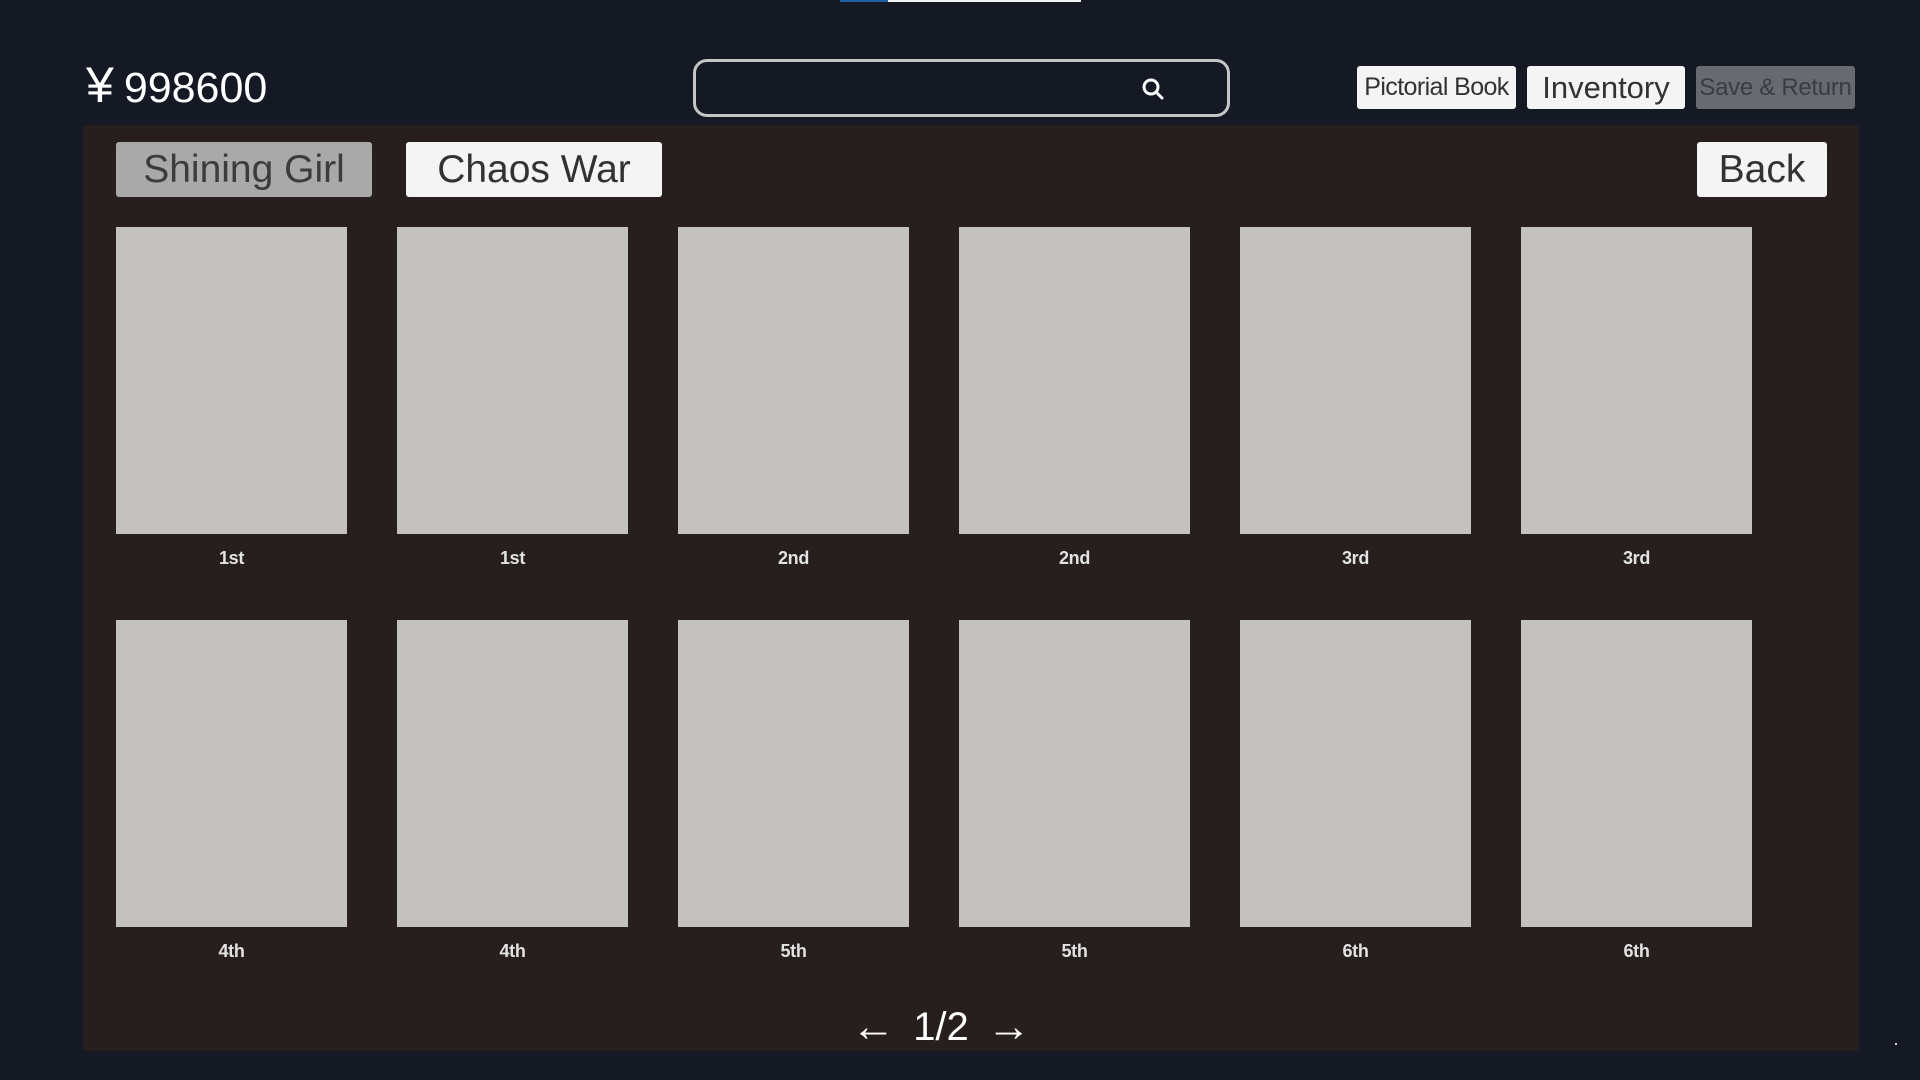  Describe the element at coordinates (971, 1027) in the screenshot. I see `pager: ← 1/2 →` at that location.